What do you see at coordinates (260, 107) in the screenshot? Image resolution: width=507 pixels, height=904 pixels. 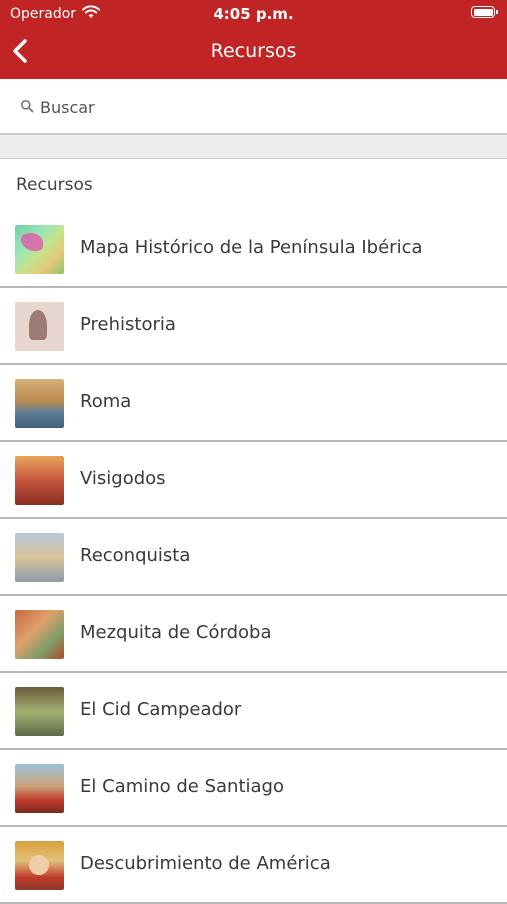 I see `search-input` at bounding box center [260, 107].